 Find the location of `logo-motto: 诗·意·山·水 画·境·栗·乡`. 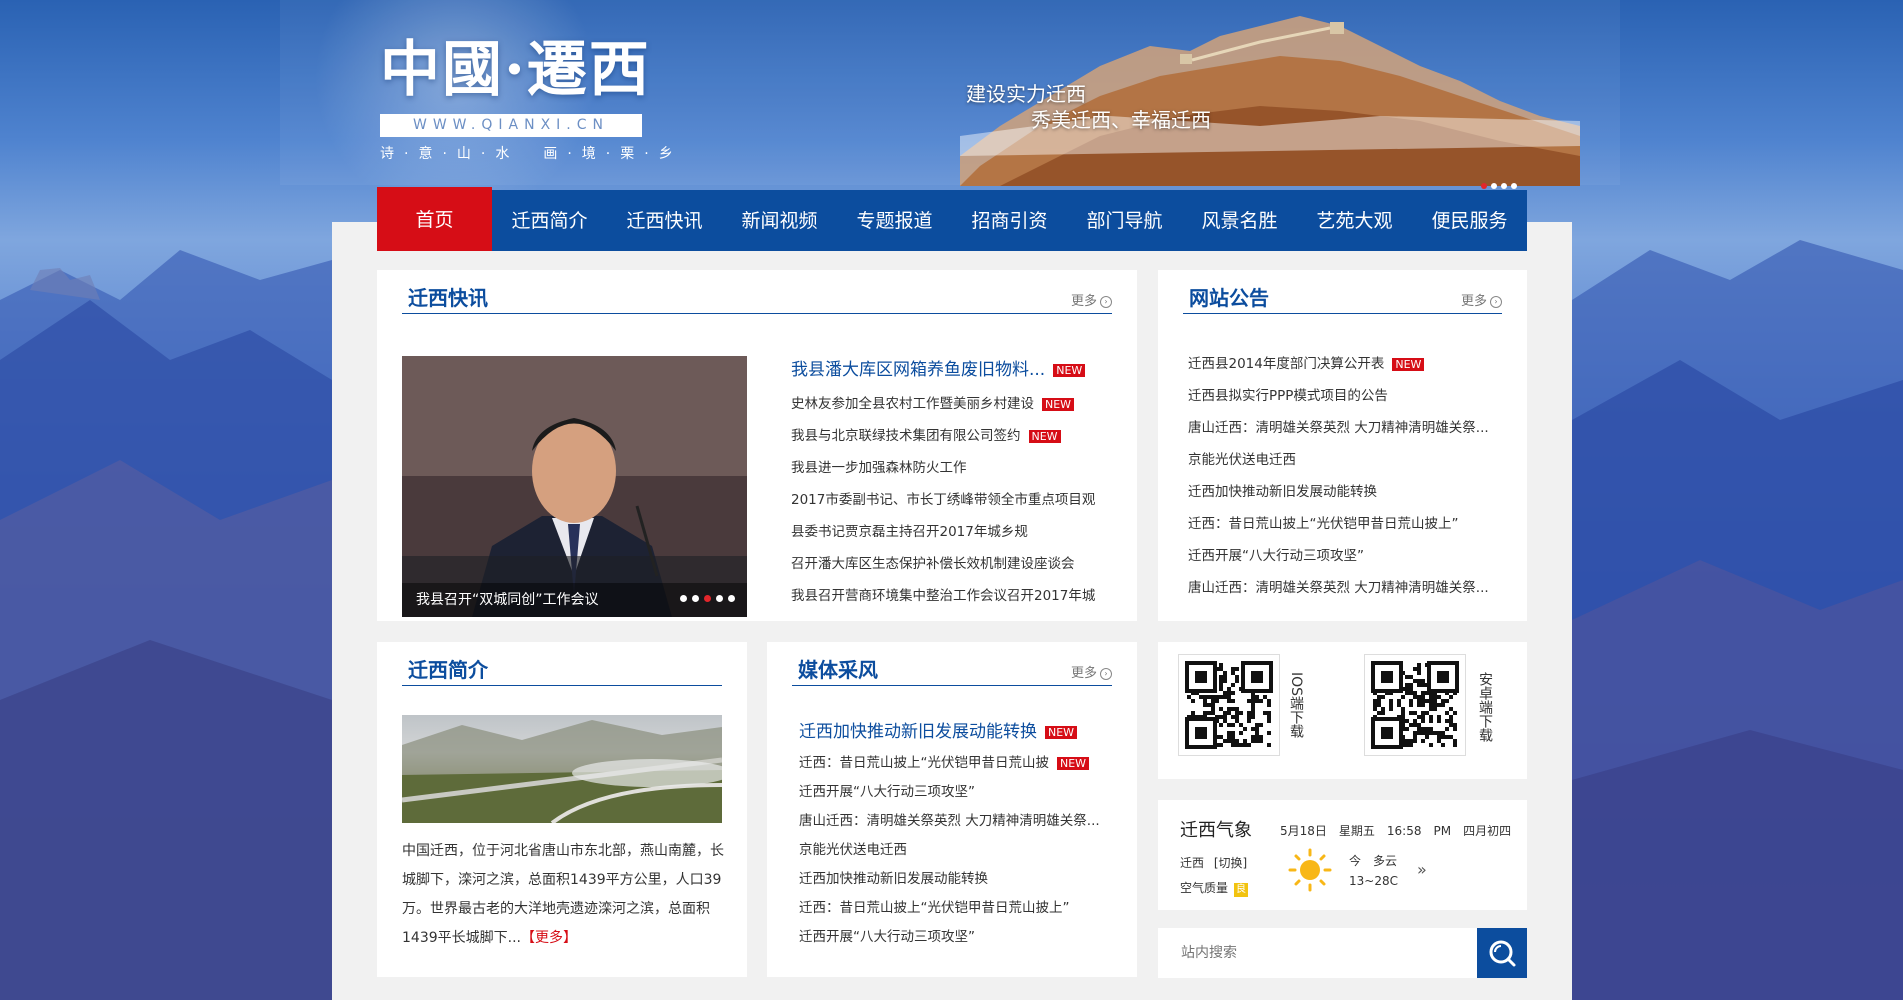

logo-motto: 诗·意·山·水 画·境·栗·乡 is located at coordinates (531, 154).